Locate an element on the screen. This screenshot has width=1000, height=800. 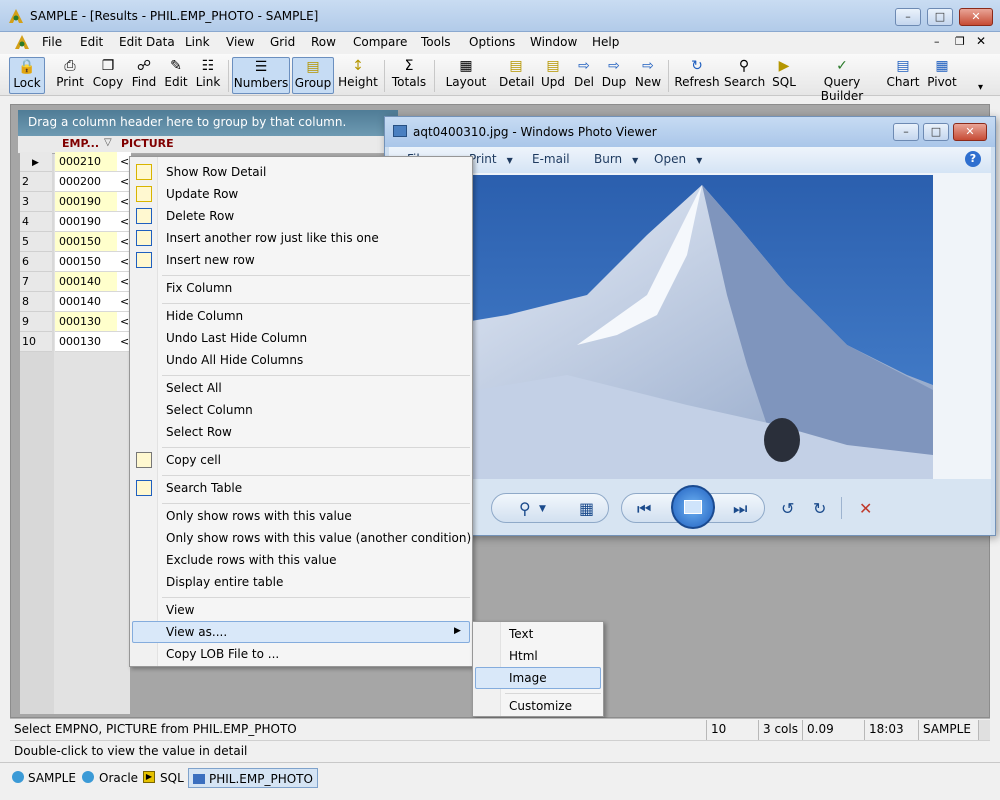
mdi-close-icon: ✕ is located at coordinates (981, 41).